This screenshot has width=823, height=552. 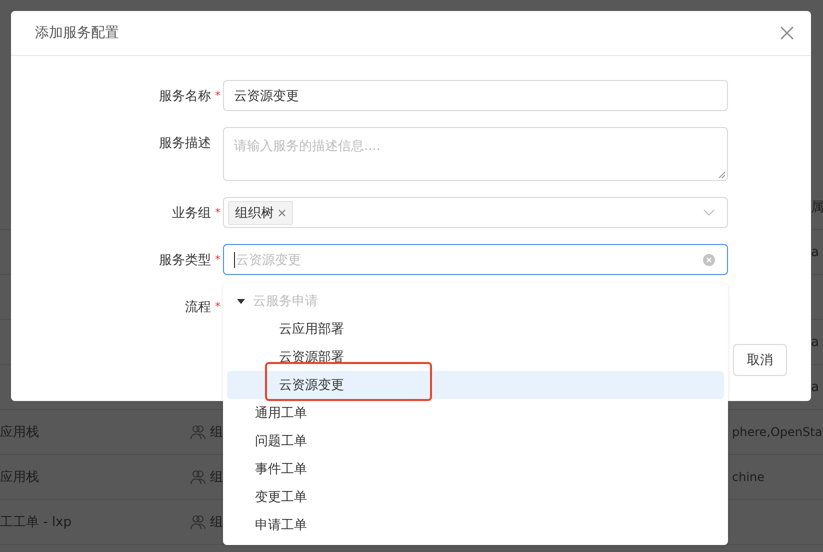 What do you see at coordinates (721, 174) in the screenshot?
I see `resize-handle-icon` at bounding box center [721, 174].